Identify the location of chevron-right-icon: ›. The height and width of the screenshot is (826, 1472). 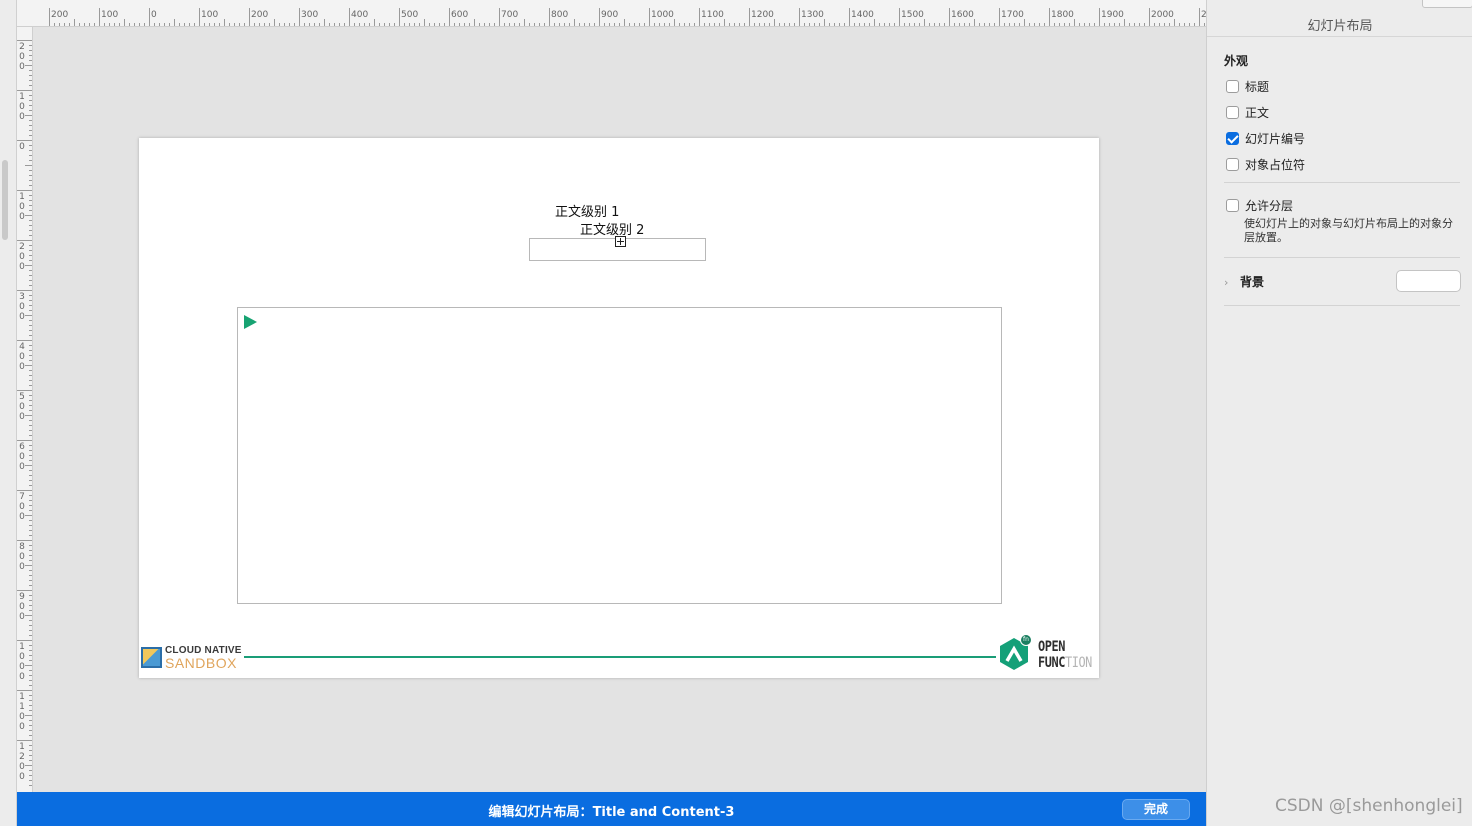
(1226, 282).